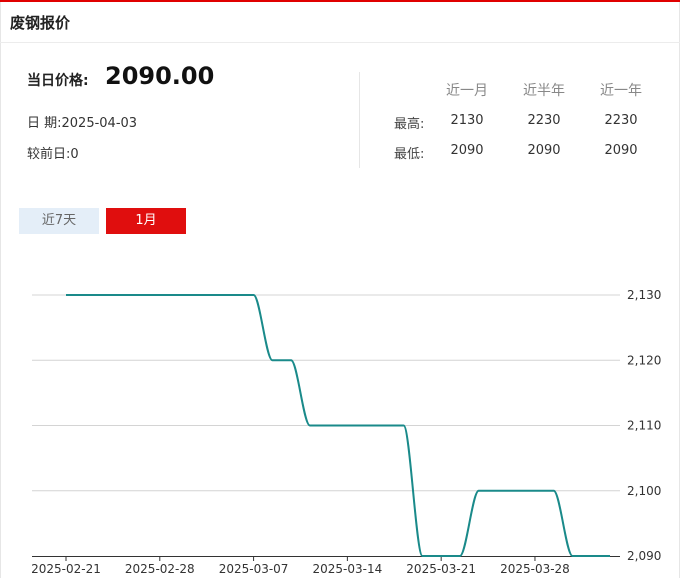 This screenshot has width=680, height=578. Describe the element at coordinates (66, 569) in the screenshot. I see `x-tick-label: 2025-02-21` at that location.